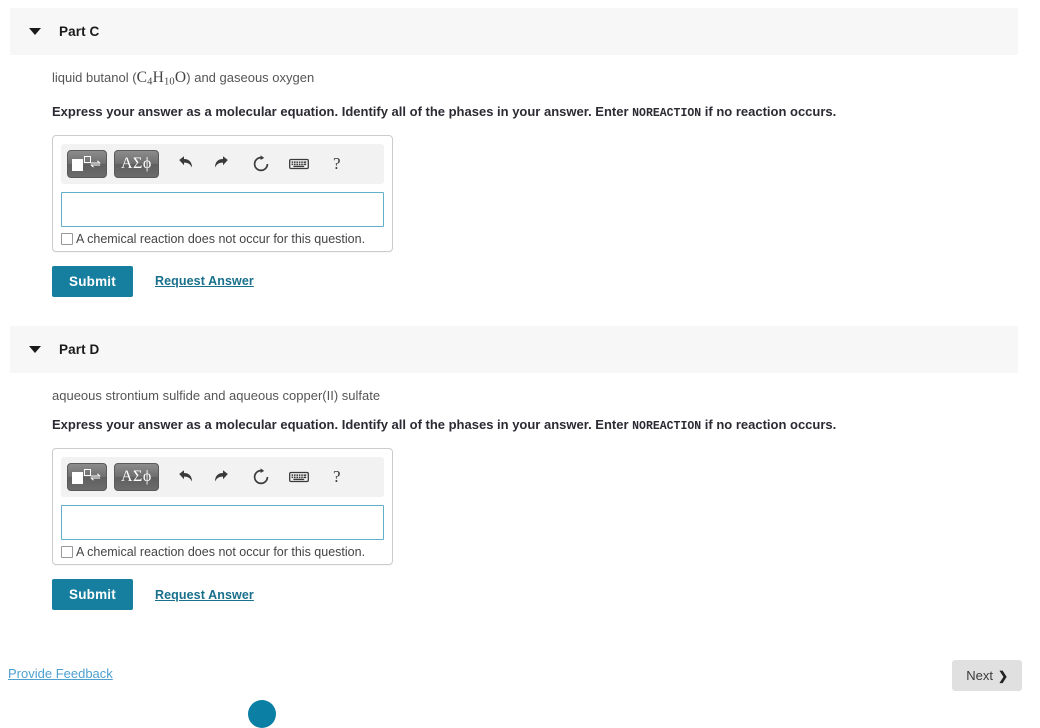 This screenshot has height=728, width=1040. I want to click on chevron-right-icon: ❯, so click(1002, 675).